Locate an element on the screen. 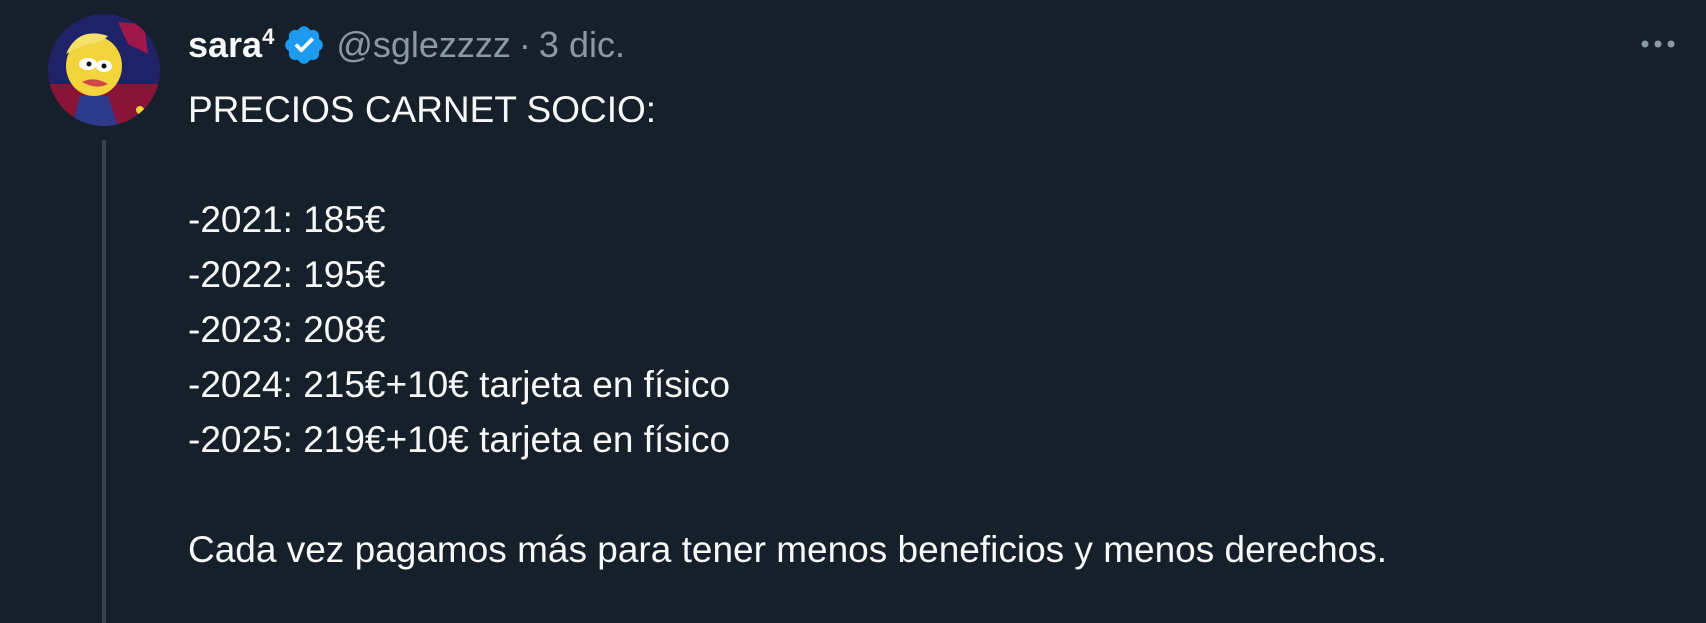  thread-line is located at coordinates (104, 381).